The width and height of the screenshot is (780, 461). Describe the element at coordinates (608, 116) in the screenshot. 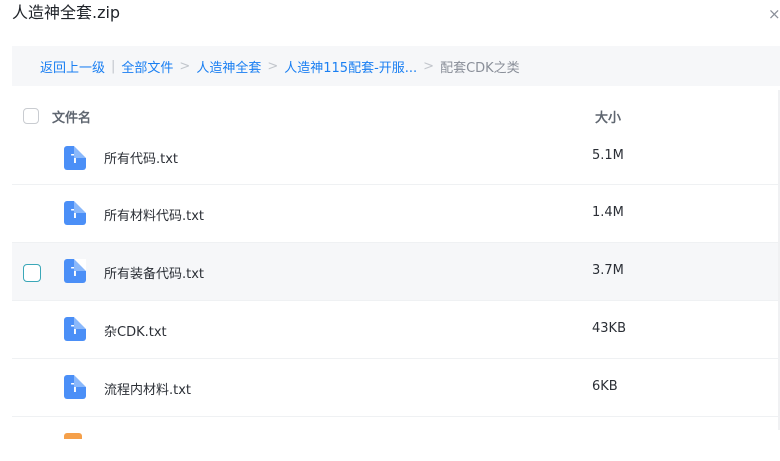

I see `column-header-size: 大小` at that location.